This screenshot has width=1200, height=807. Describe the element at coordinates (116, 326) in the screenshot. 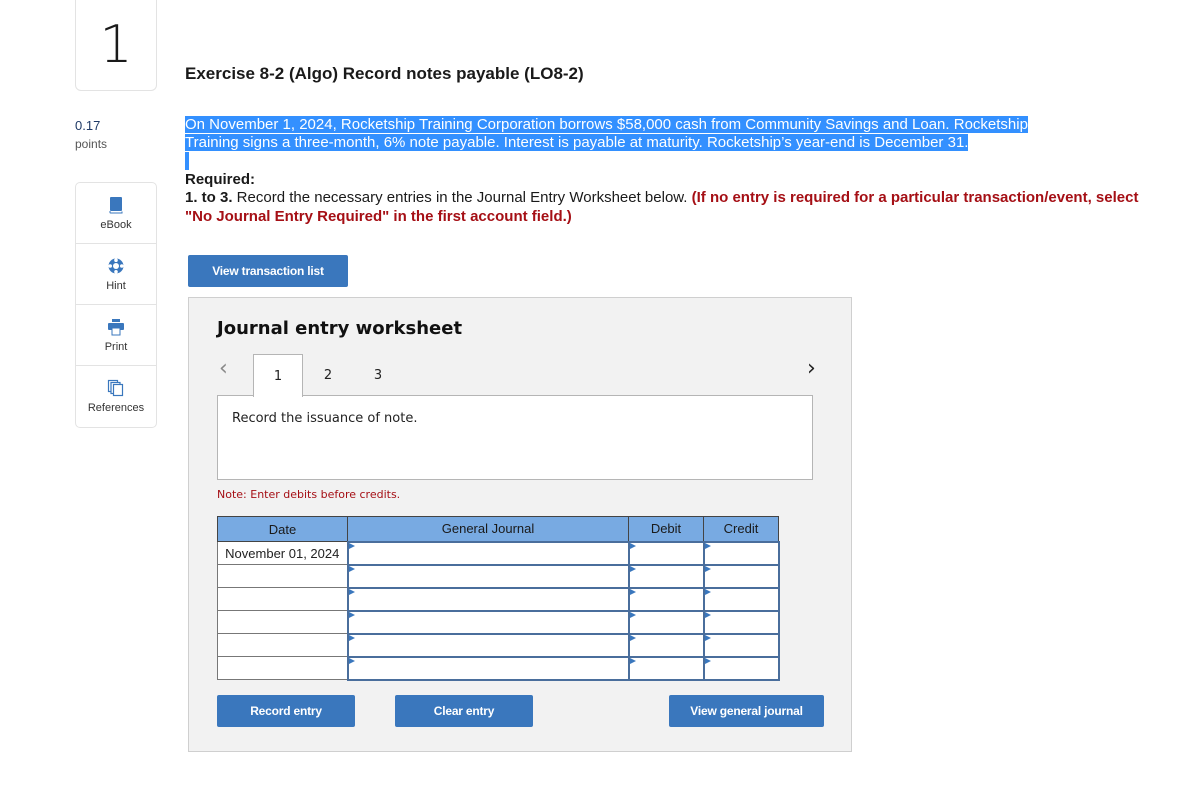

I see `printer-icon` at that location.